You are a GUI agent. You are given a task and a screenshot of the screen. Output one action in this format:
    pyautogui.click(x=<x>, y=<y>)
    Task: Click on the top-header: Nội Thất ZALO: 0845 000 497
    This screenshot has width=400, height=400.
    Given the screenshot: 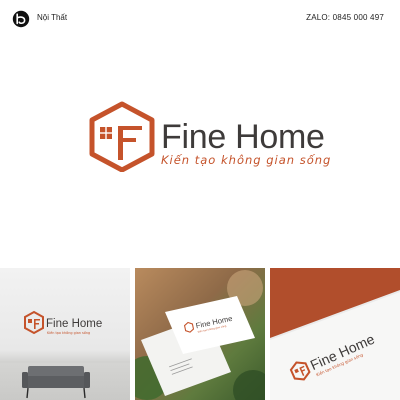 What is the action you would take?
    pyautogui.click(x=200, y=18)
    